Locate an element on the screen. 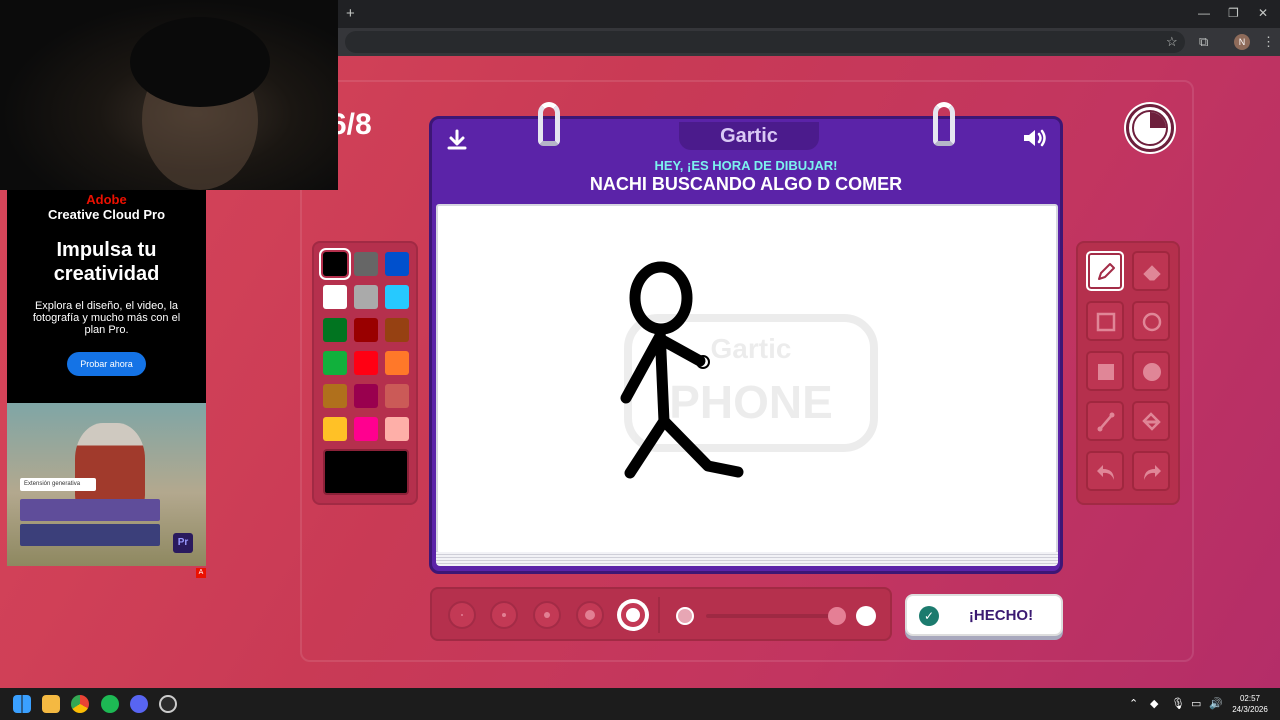 Image resolution: width=1280 pixels, height=720 pixels. minimize-button: — is located at coordinates (1204, 13).